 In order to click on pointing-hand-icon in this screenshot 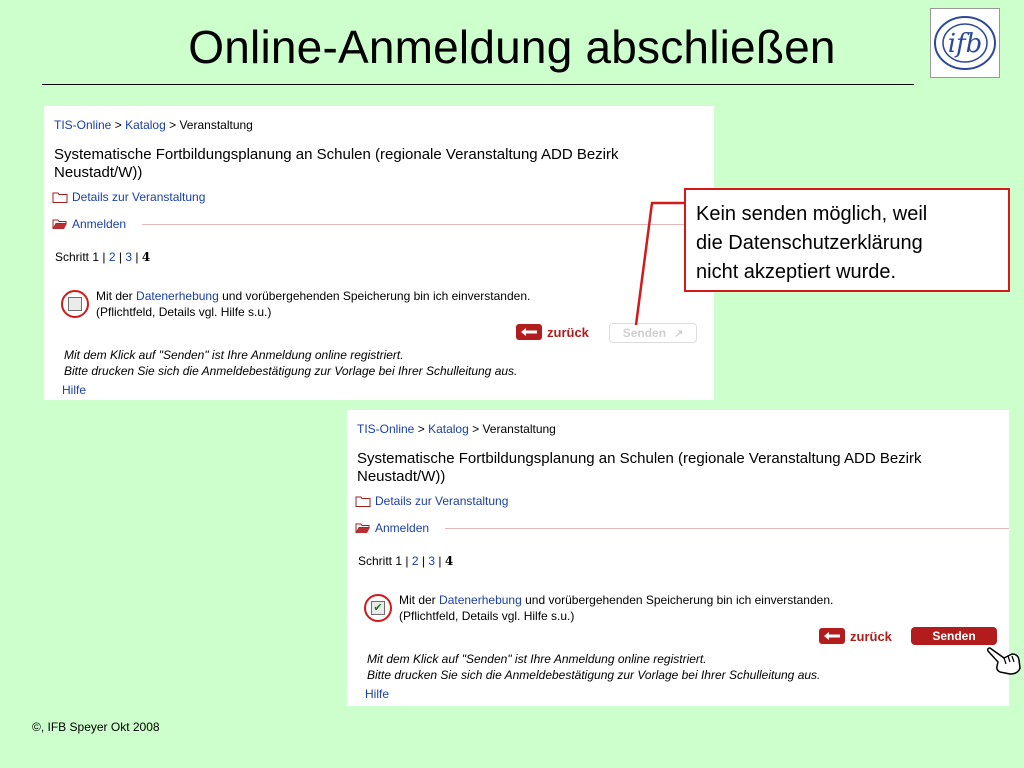, I will do `click(1004, 661)`.